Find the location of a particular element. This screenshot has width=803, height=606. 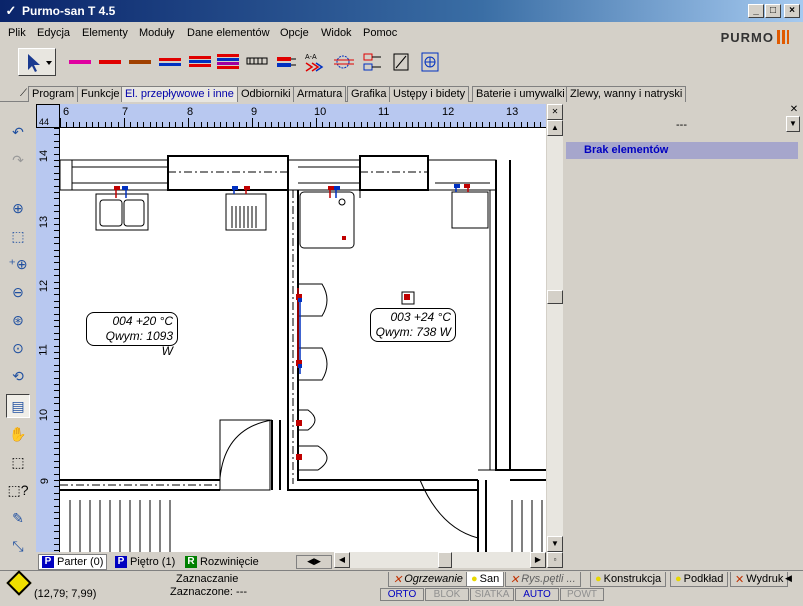

select-rect-icon: ⬚ is located at coordinates (18, 462).